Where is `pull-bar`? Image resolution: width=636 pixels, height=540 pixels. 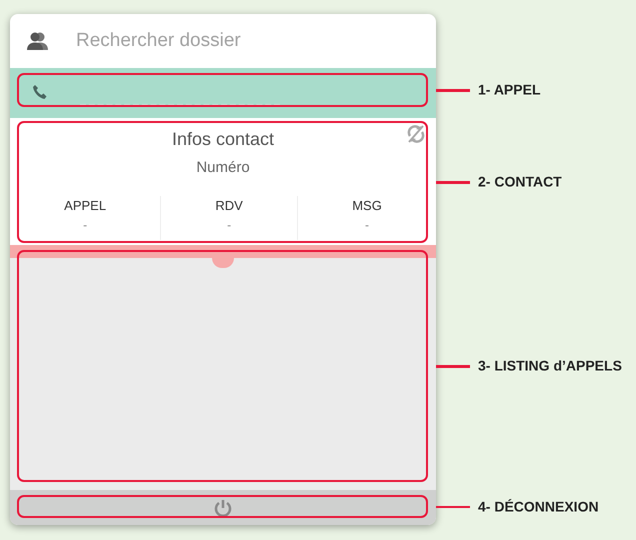 pull-bar is located at coordinates (223, 256).